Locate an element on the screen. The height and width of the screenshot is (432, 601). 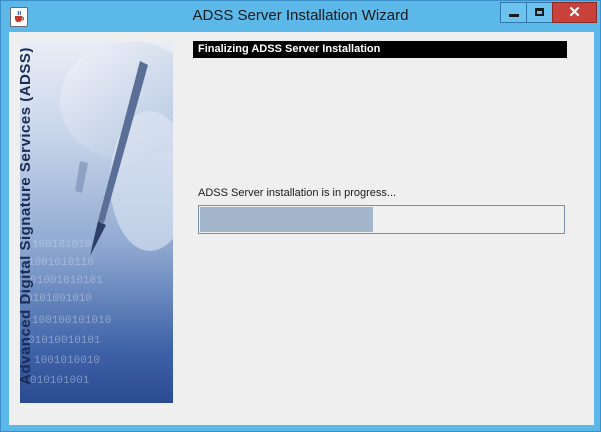
minimize-icon is located at coordinates (514, 15).